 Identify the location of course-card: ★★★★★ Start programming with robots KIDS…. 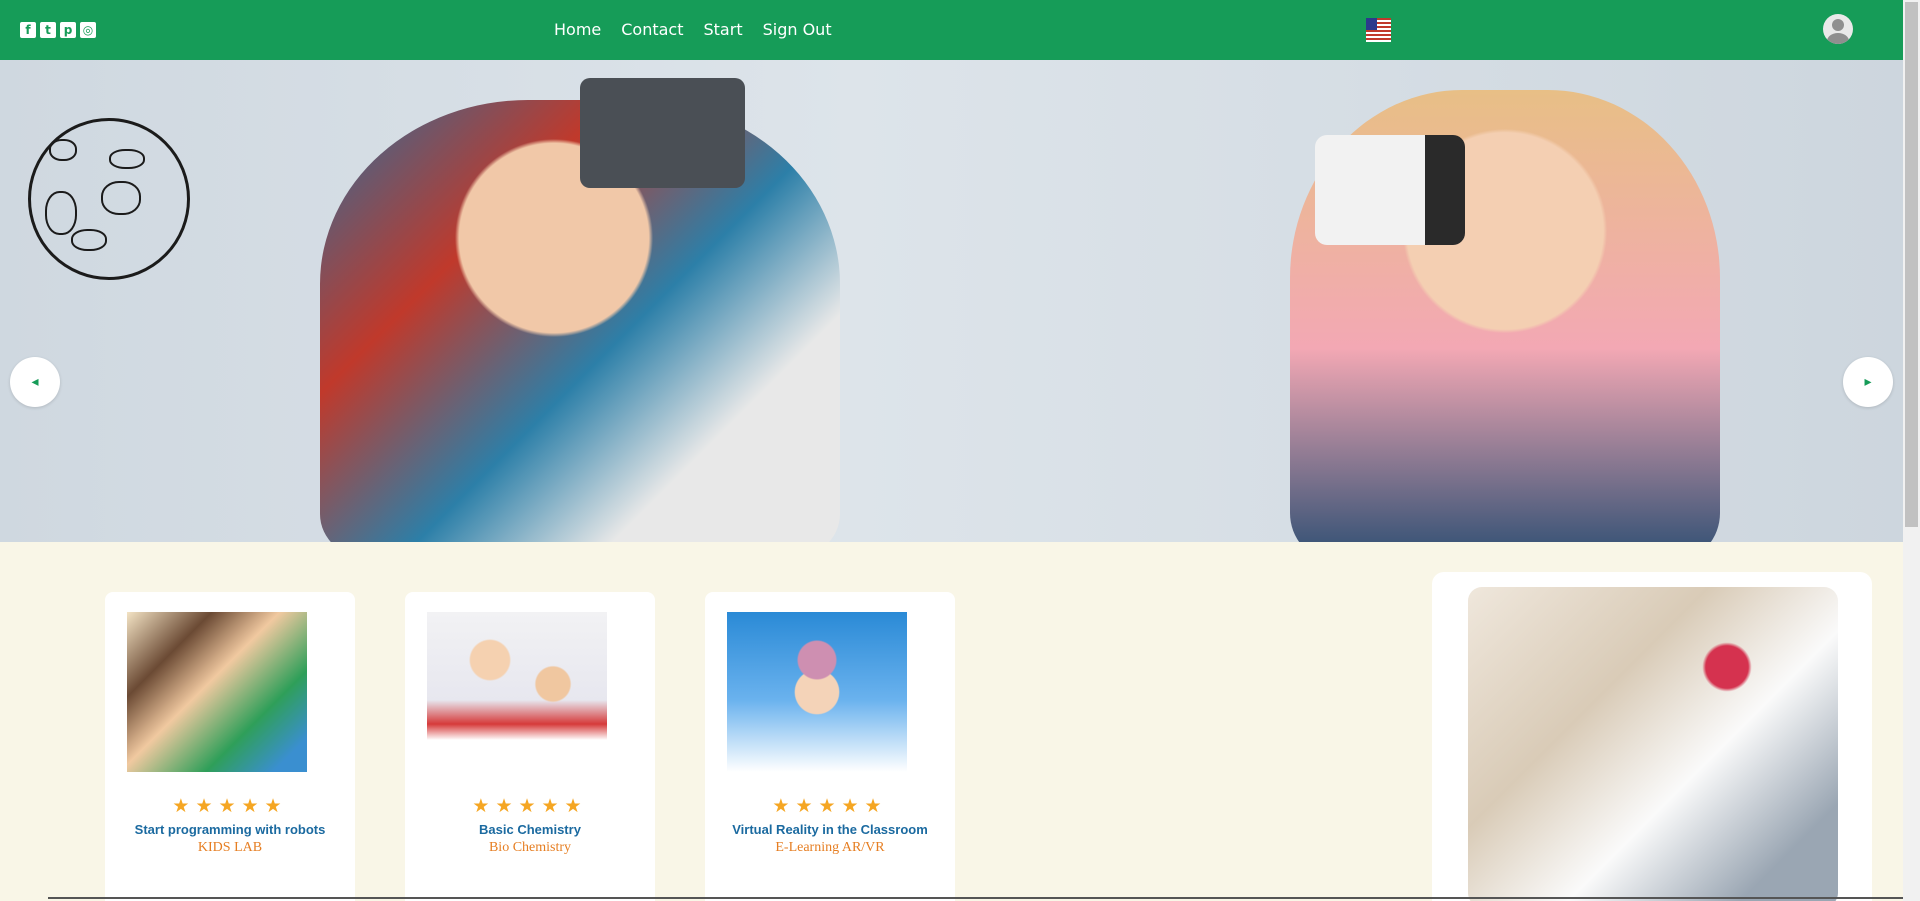
(230, 746).